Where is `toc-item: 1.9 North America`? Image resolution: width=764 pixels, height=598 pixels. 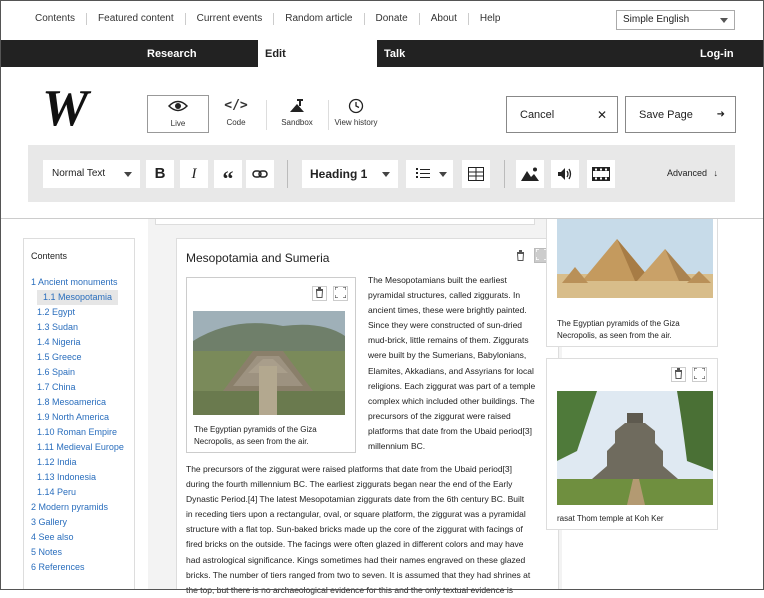 toc-item: 1.9 North America is located at coordinates (82, 417).